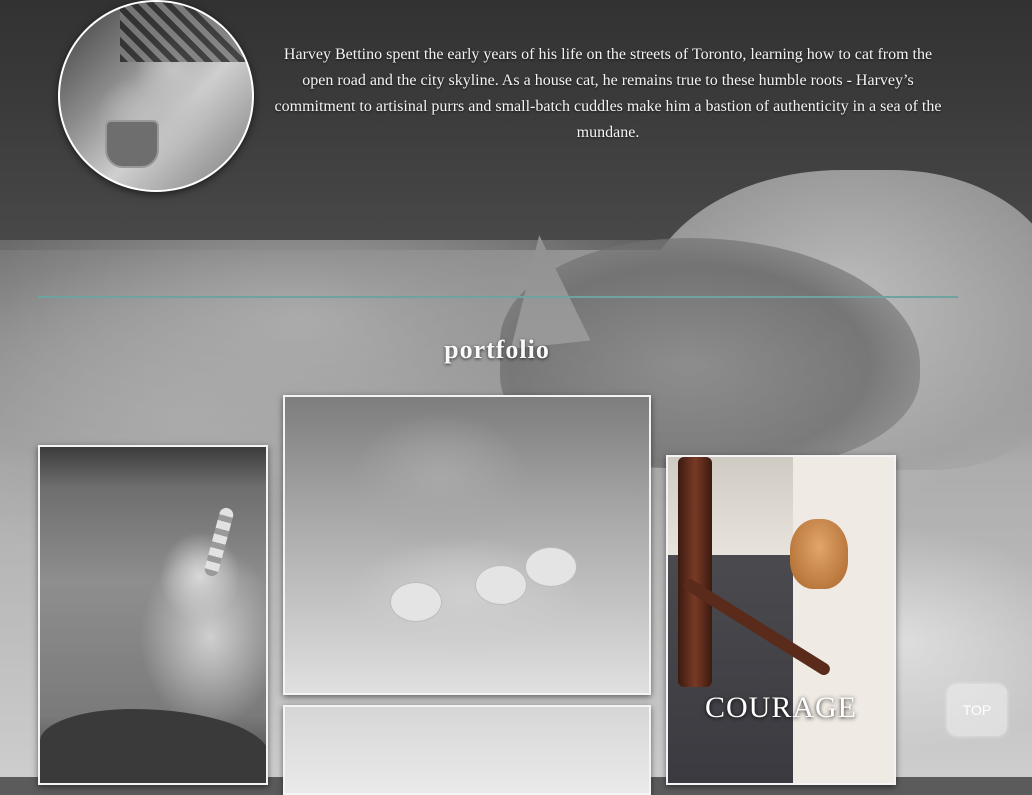  What do you see at coordinates (780, 707) in the screenshot?
I see `portfolio-caption: COURAGE` at bounding box center [780, 707].